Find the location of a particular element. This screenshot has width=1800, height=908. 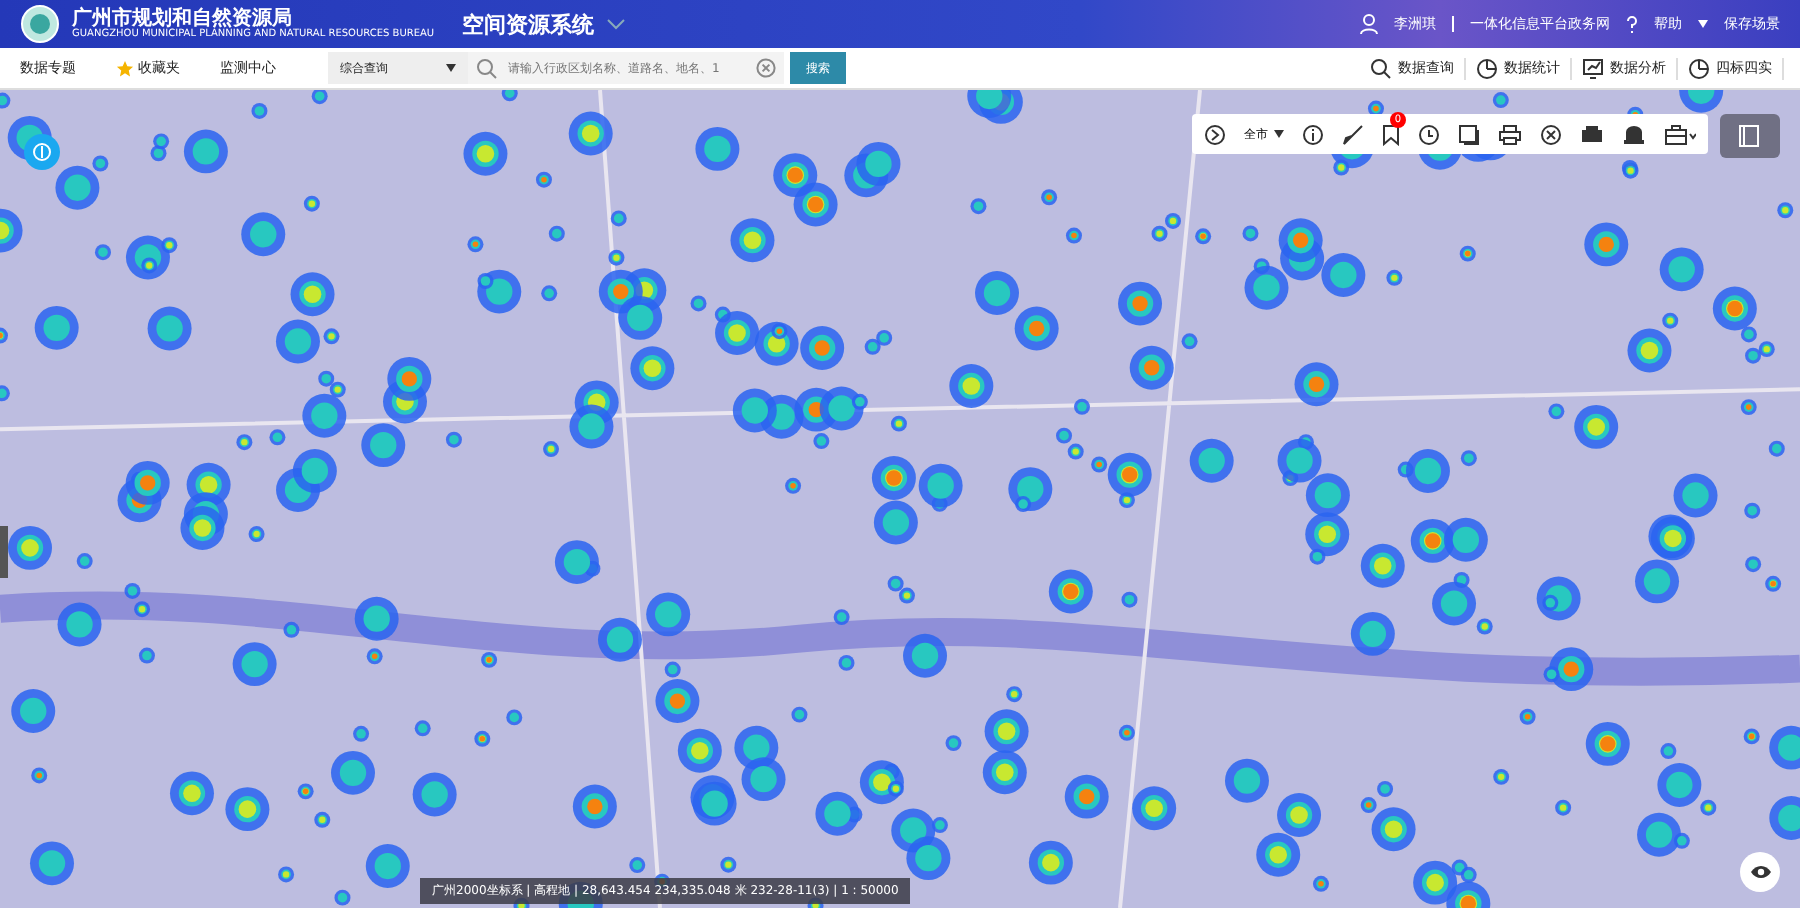

system-title: 空间资源系统 is located at coordinates (528, 24).